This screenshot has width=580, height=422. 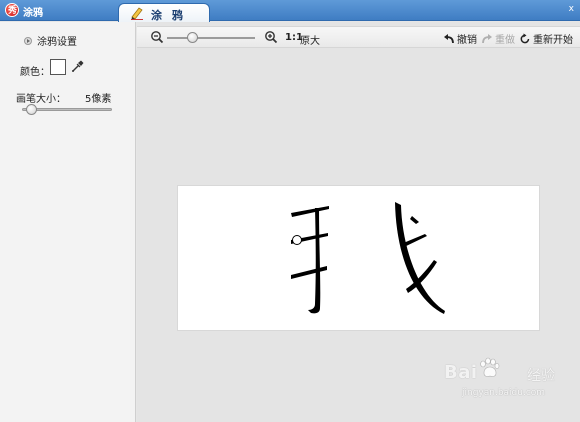 I want to click on title-bar: 秀 涂鸦 涂 鸦 x, so click(x=290, y=11).